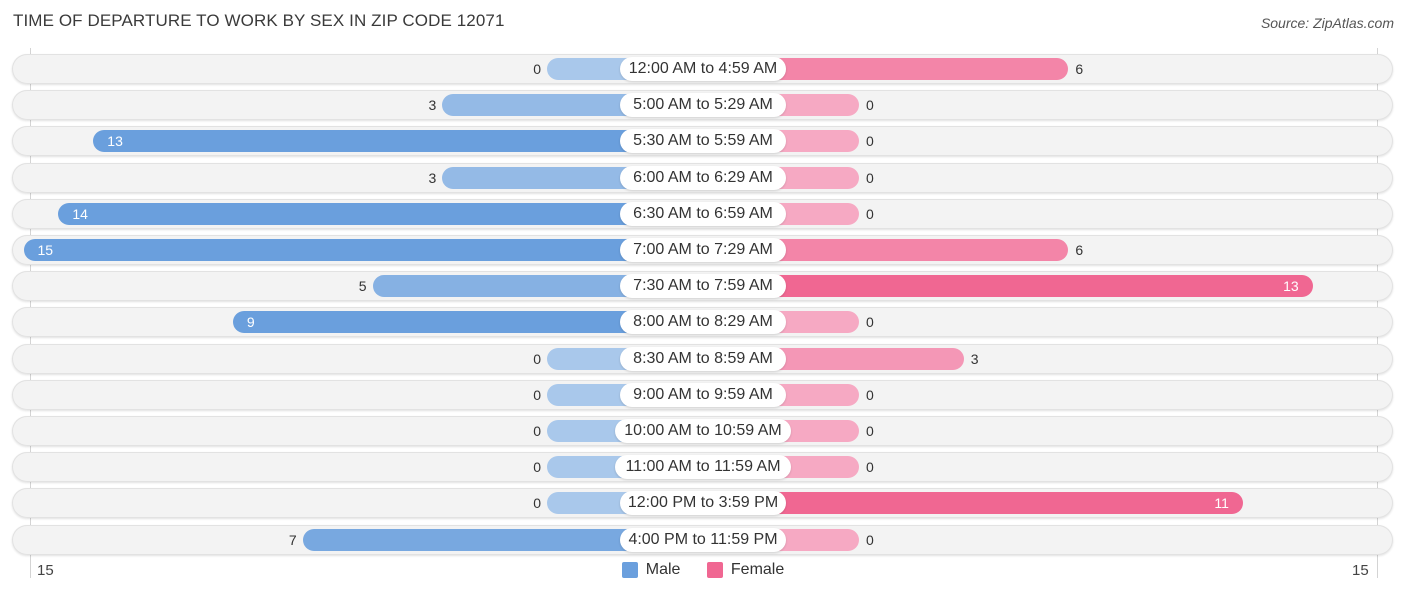 Image resolution: width=1406 pixels, height=595 pixels. I want to click on legend-label-female: Female, so click(757, 569).